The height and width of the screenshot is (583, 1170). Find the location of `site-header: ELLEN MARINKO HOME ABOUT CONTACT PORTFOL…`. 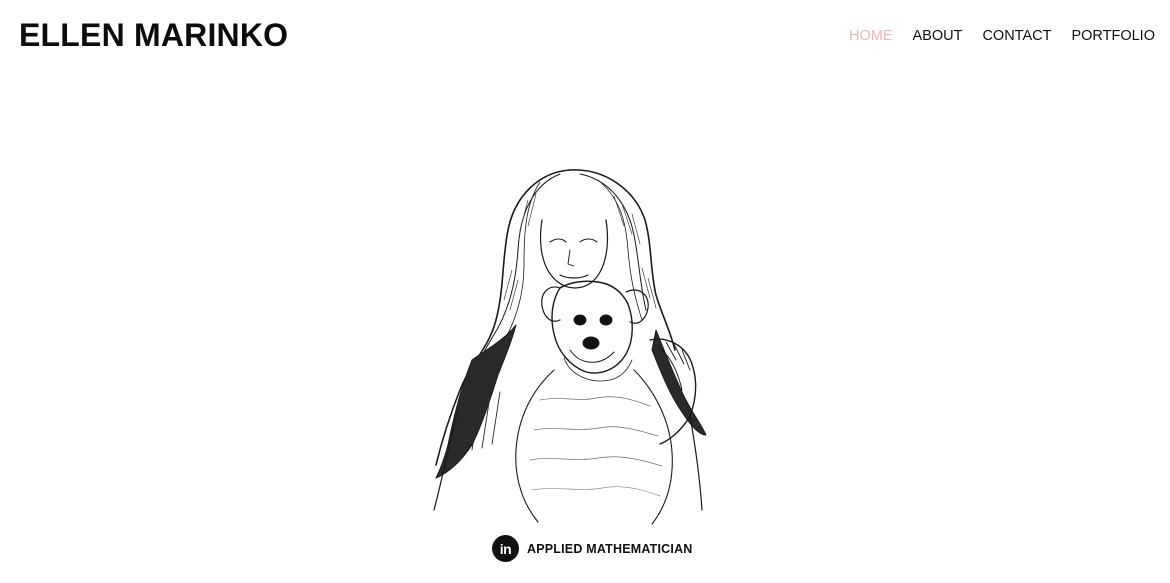

site-header: ELLEN MARINKO HOME ABOUT CONTACT PORTFOL… is located at coordinates (585, 36).